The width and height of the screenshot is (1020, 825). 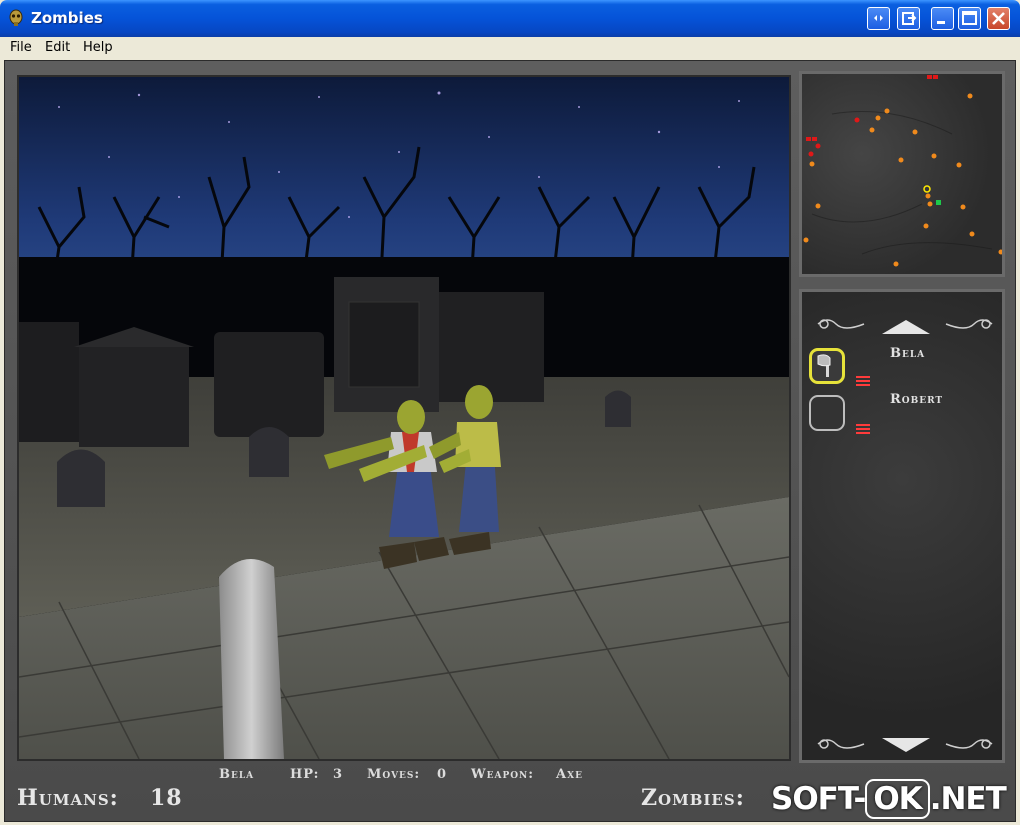 I want to click on flourish-left-bottom, so click(x=841, y=744).